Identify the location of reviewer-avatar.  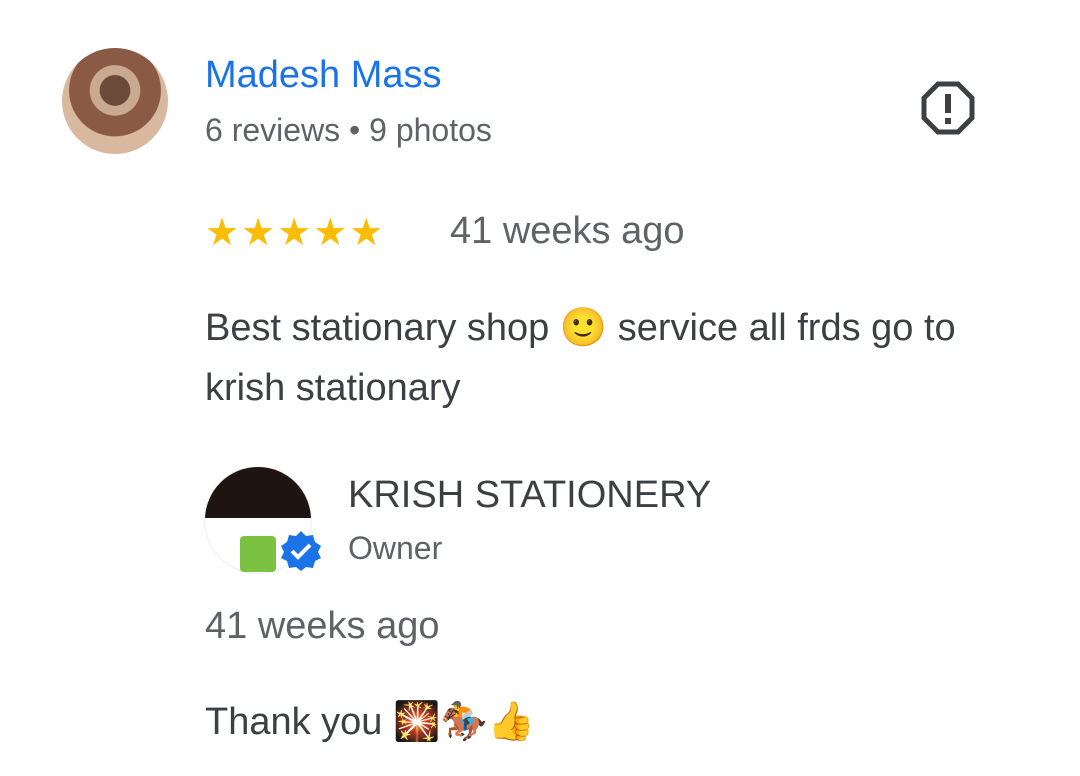
(115, 101).